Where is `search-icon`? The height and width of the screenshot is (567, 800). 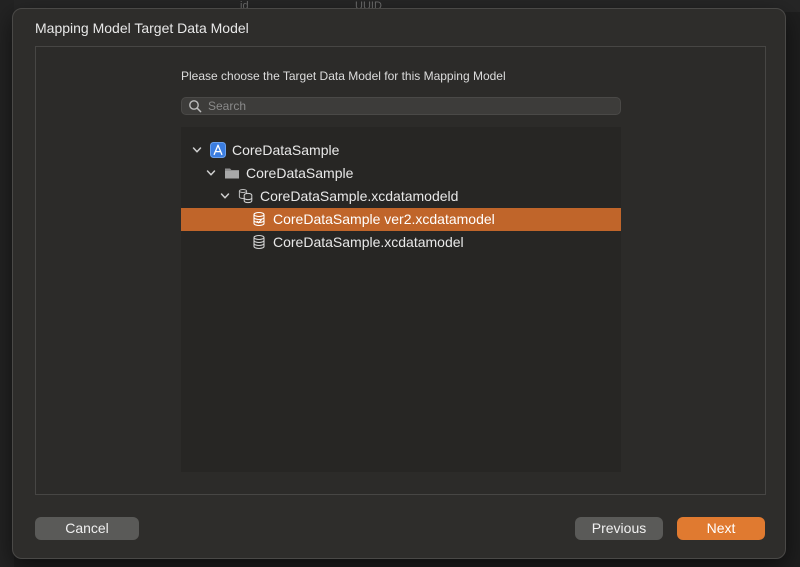 search-icon is located at coordinates (195, 106).